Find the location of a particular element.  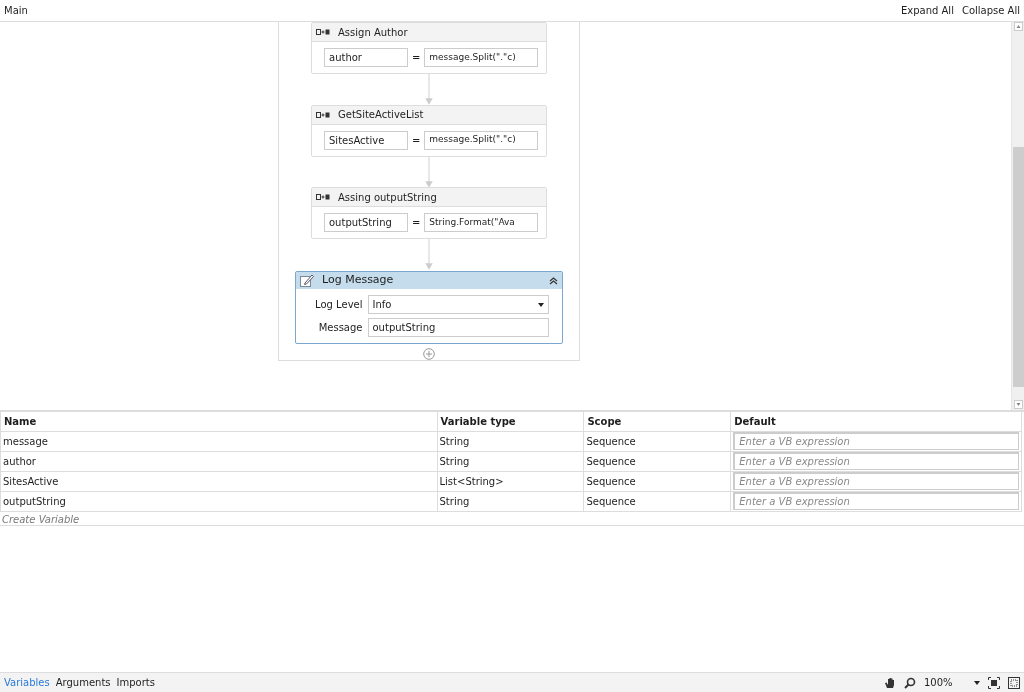

assign-activity: Assing outputString outputString = String.Format("Ava is located at coordinates (429, 213).